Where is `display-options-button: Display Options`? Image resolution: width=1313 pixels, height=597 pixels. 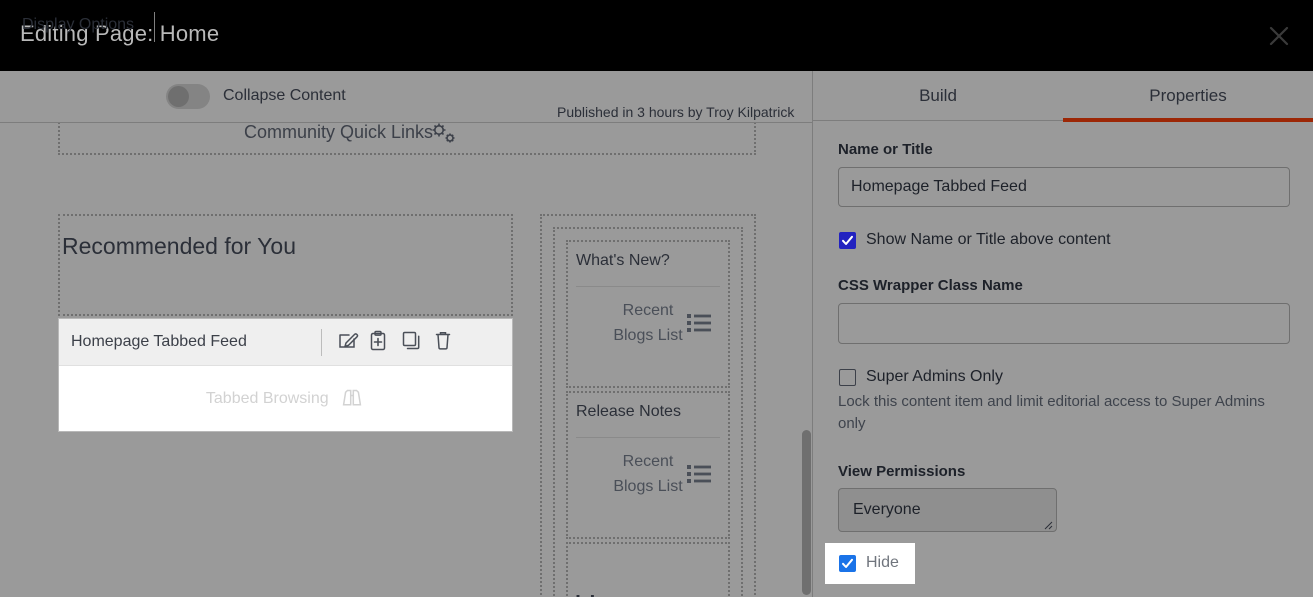 display-options-button: Display Options is located at coordinates (78, 25).